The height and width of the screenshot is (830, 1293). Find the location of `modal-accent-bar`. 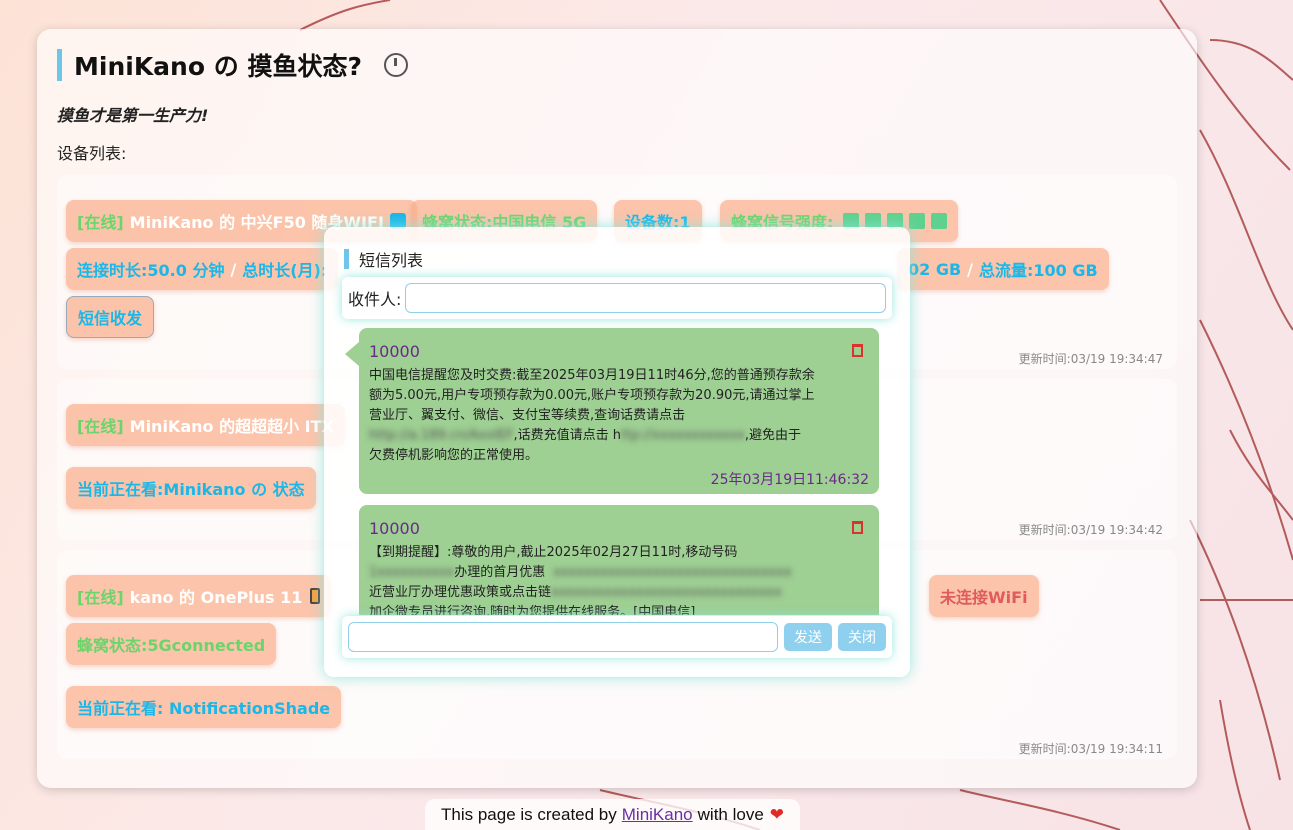

modal-accent-bar is located at coordinates (346, 259).